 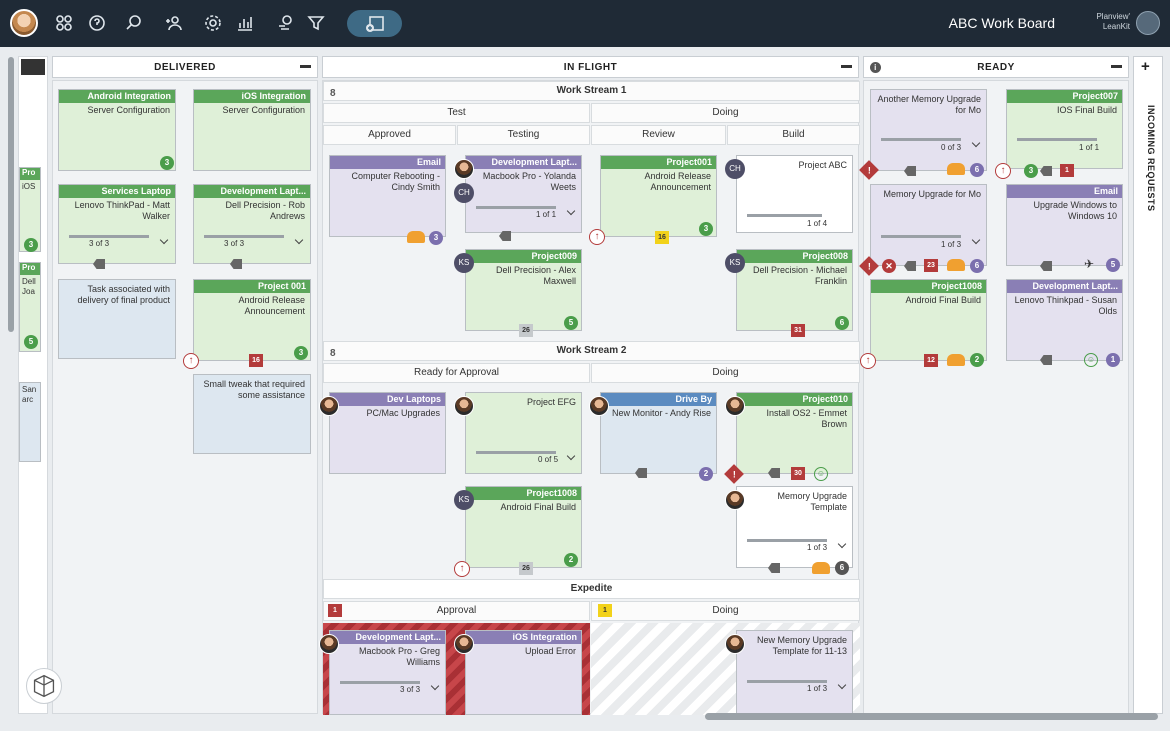 What do you see at coordinates (11, 194) in the screenshot?
I see `vertical-scrollbar` at bounding box center [11, 194].